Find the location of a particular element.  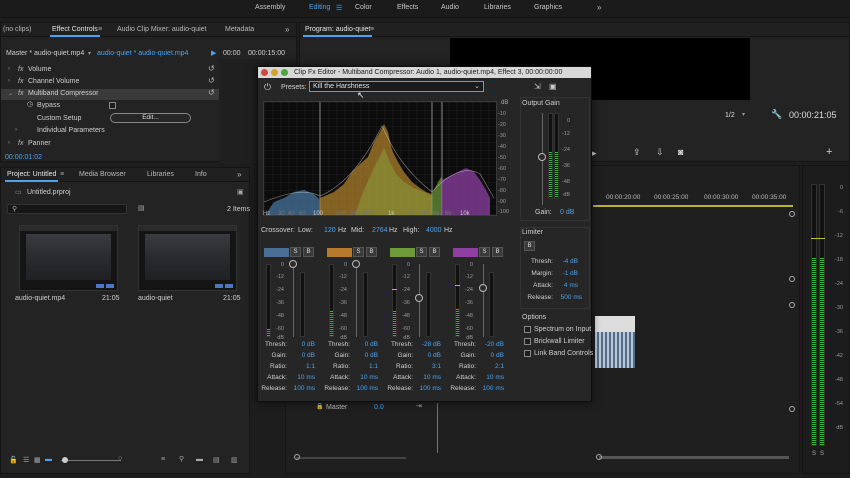

more-workspaces-icon: » is located at coordinates (599, 7).